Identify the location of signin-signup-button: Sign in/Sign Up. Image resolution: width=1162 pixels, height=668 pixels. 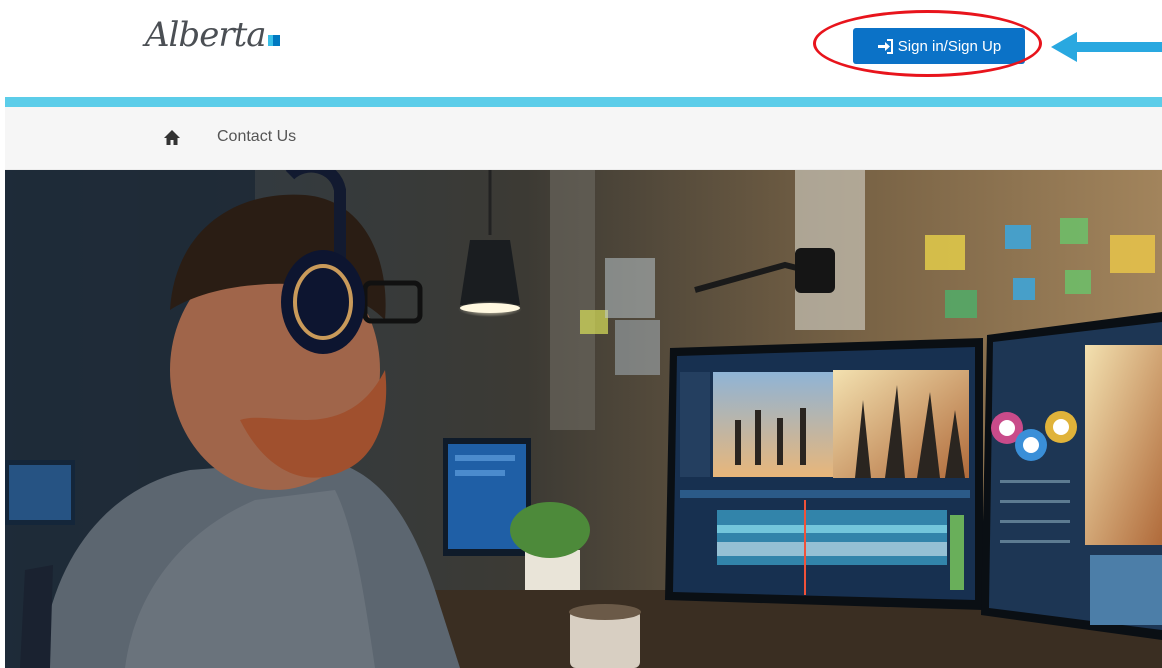
(939, 46).